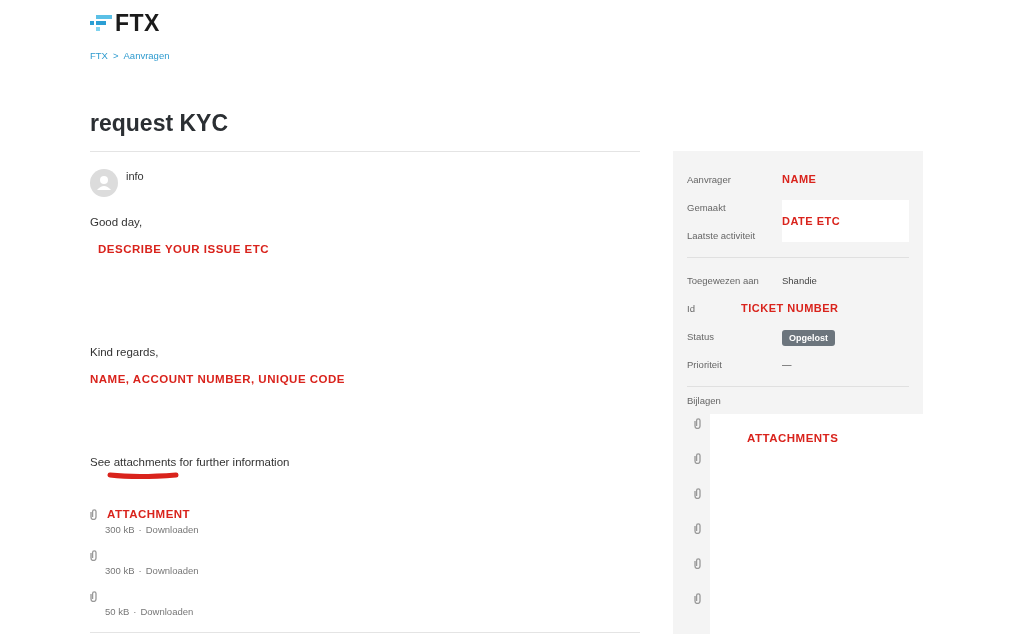  I want to click on breadcrumb-link: Aanvragen, so click(146, 55).